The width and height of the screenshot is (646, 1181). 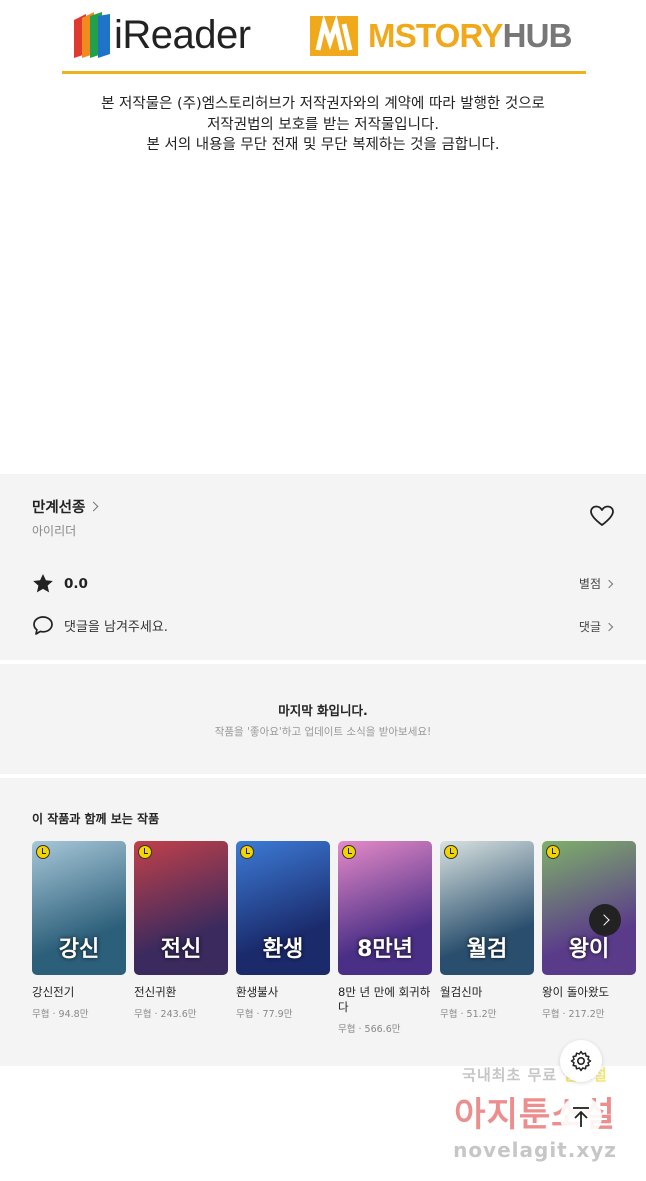 I want to click on mstoryhub-logo: MSTORYHUB, so click(x=440, y=36).